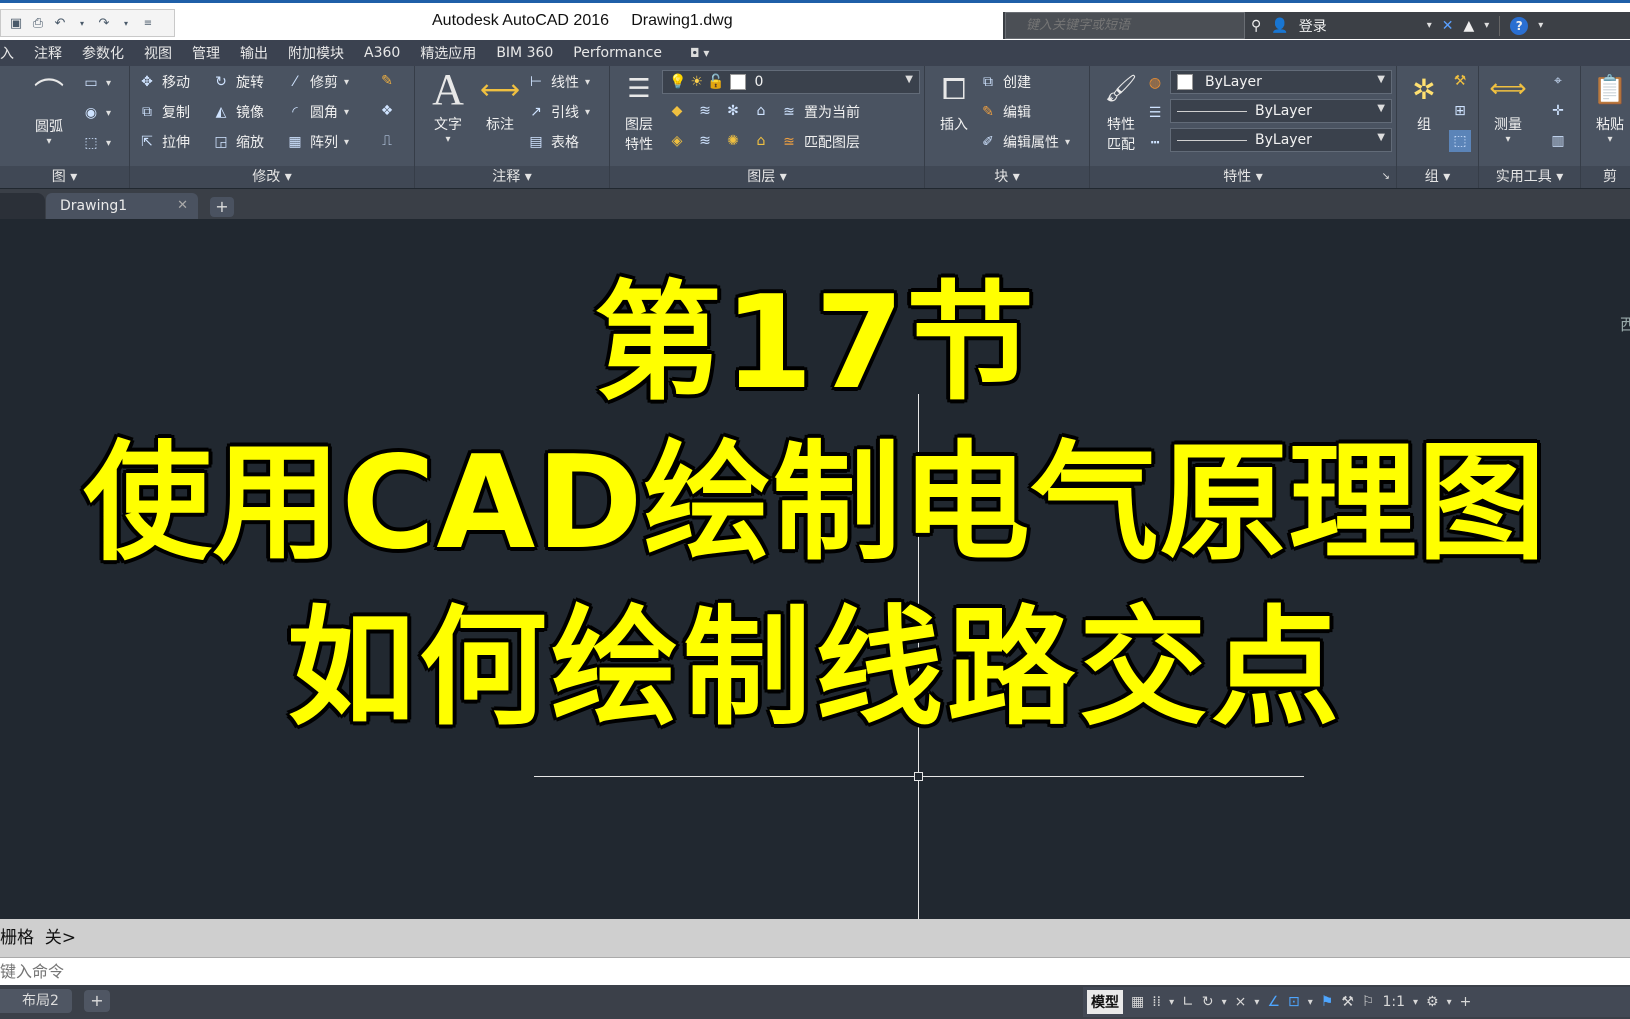  I want to click on linear-button: ⊢ 线性 ▾, so click(558, 82).